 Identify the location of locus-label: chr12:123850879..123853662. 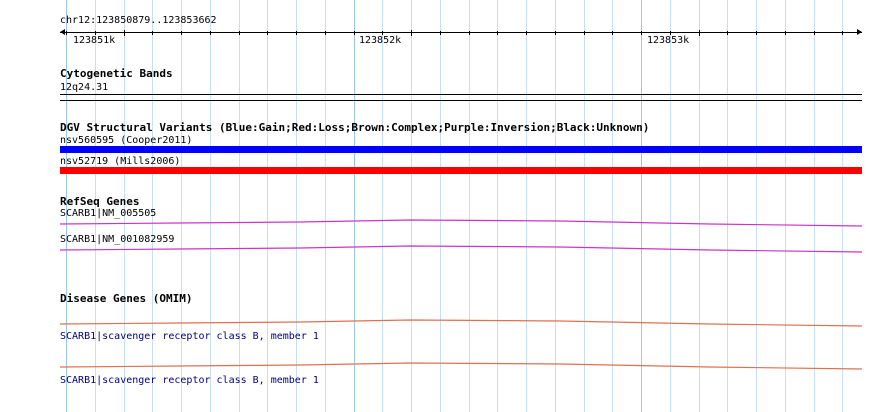
(138, 20).